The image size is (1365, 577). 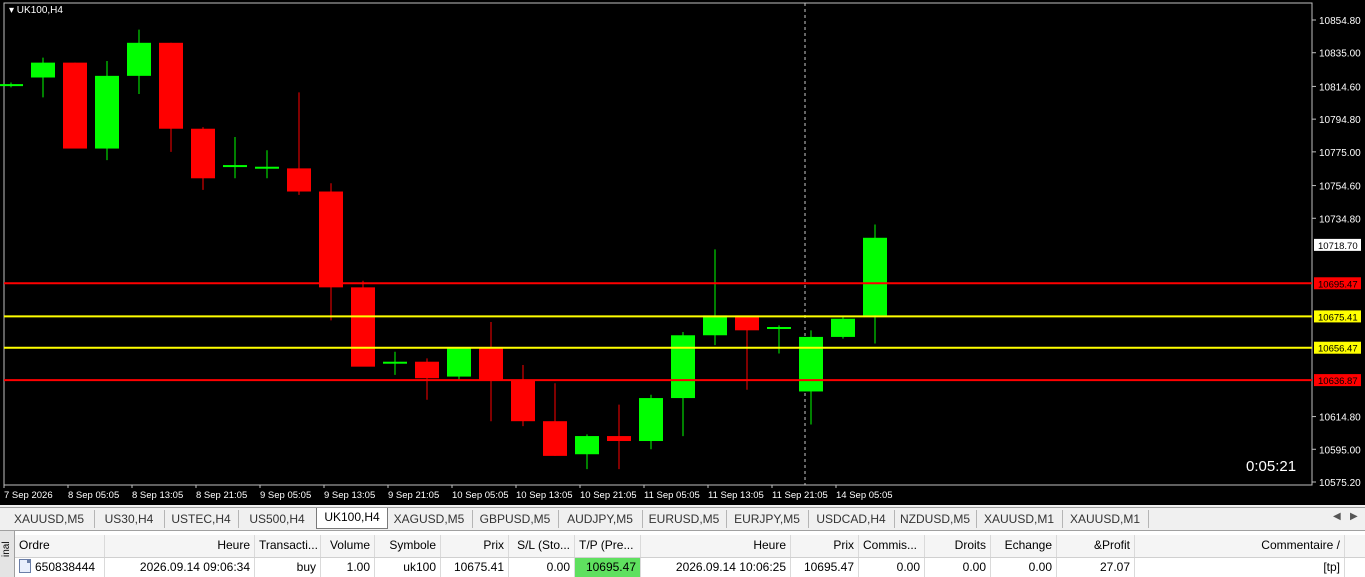 I want to click on time-tick-label: 10 Sep 21:05, so click(x=608, y=495).